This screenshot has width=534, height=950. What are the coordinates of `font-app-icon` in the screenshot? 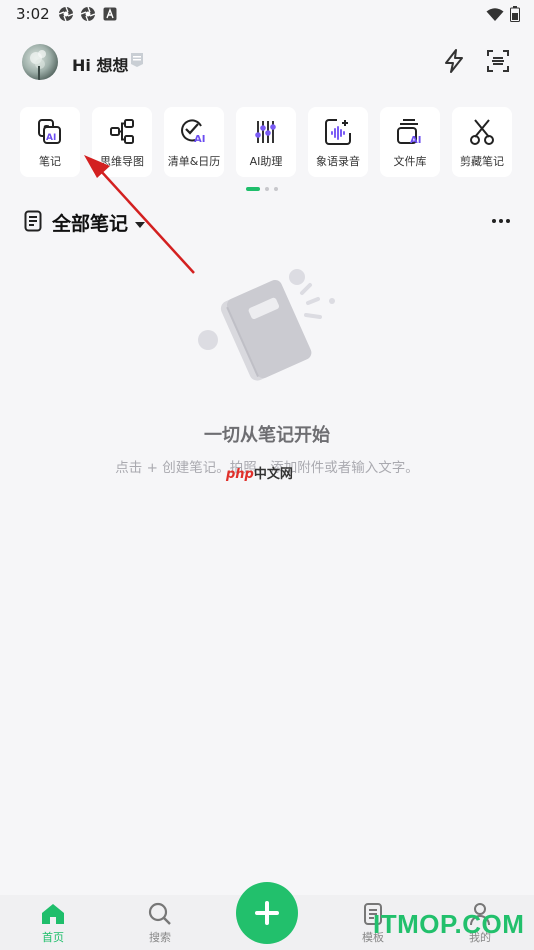 It's located at (110, 14).